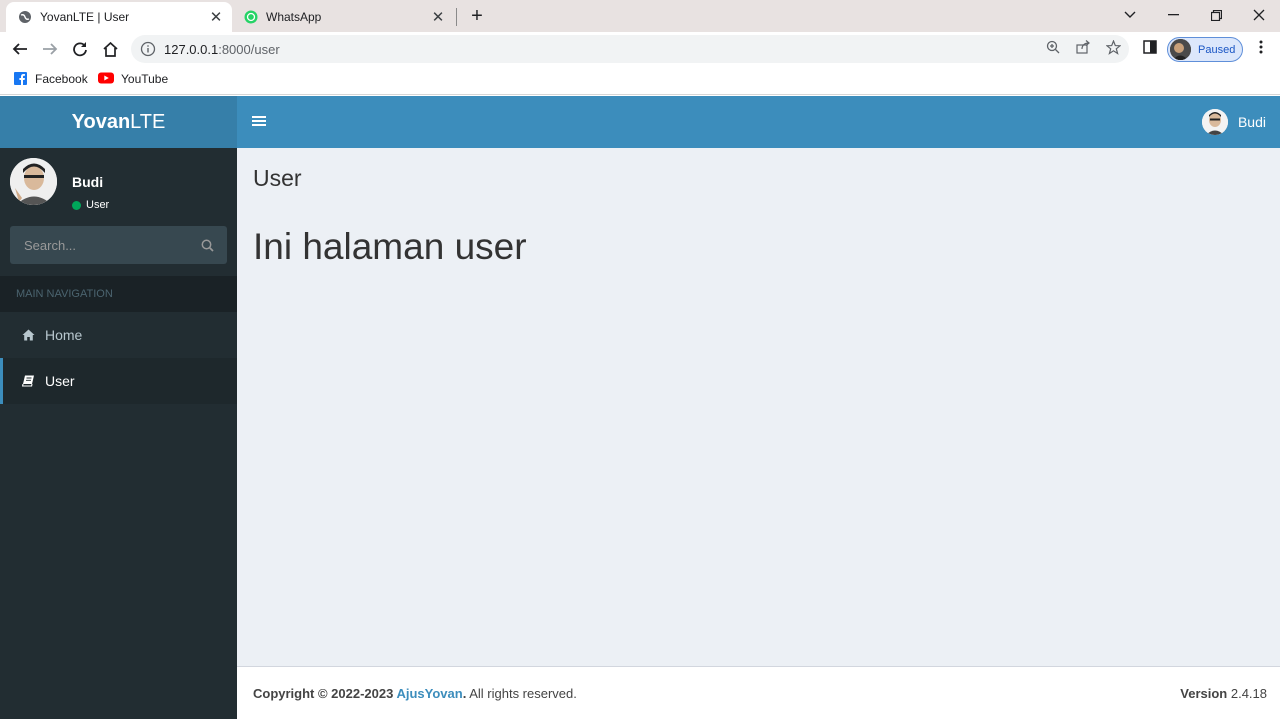  I want to click on version-label: Version, so click(1204, 693).